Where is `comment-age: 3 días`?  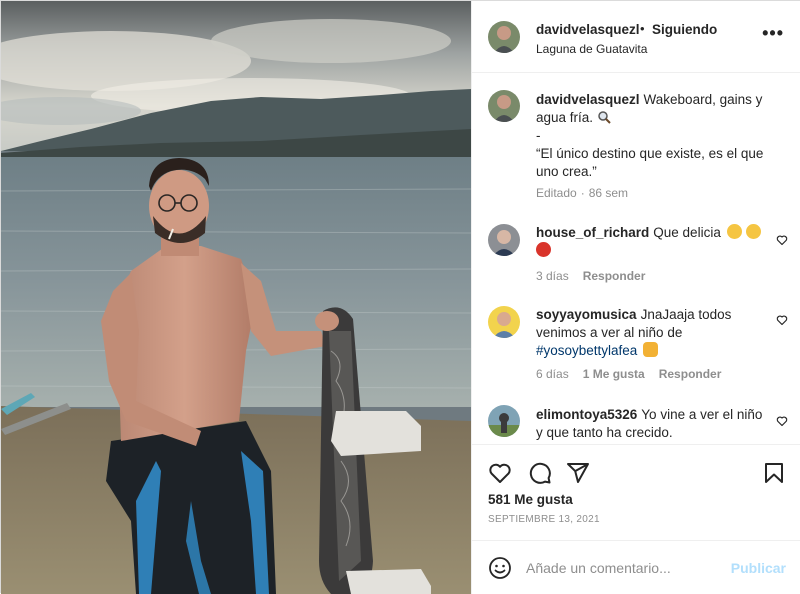 comment-age: 3 días is located at coordinates (552, 276).